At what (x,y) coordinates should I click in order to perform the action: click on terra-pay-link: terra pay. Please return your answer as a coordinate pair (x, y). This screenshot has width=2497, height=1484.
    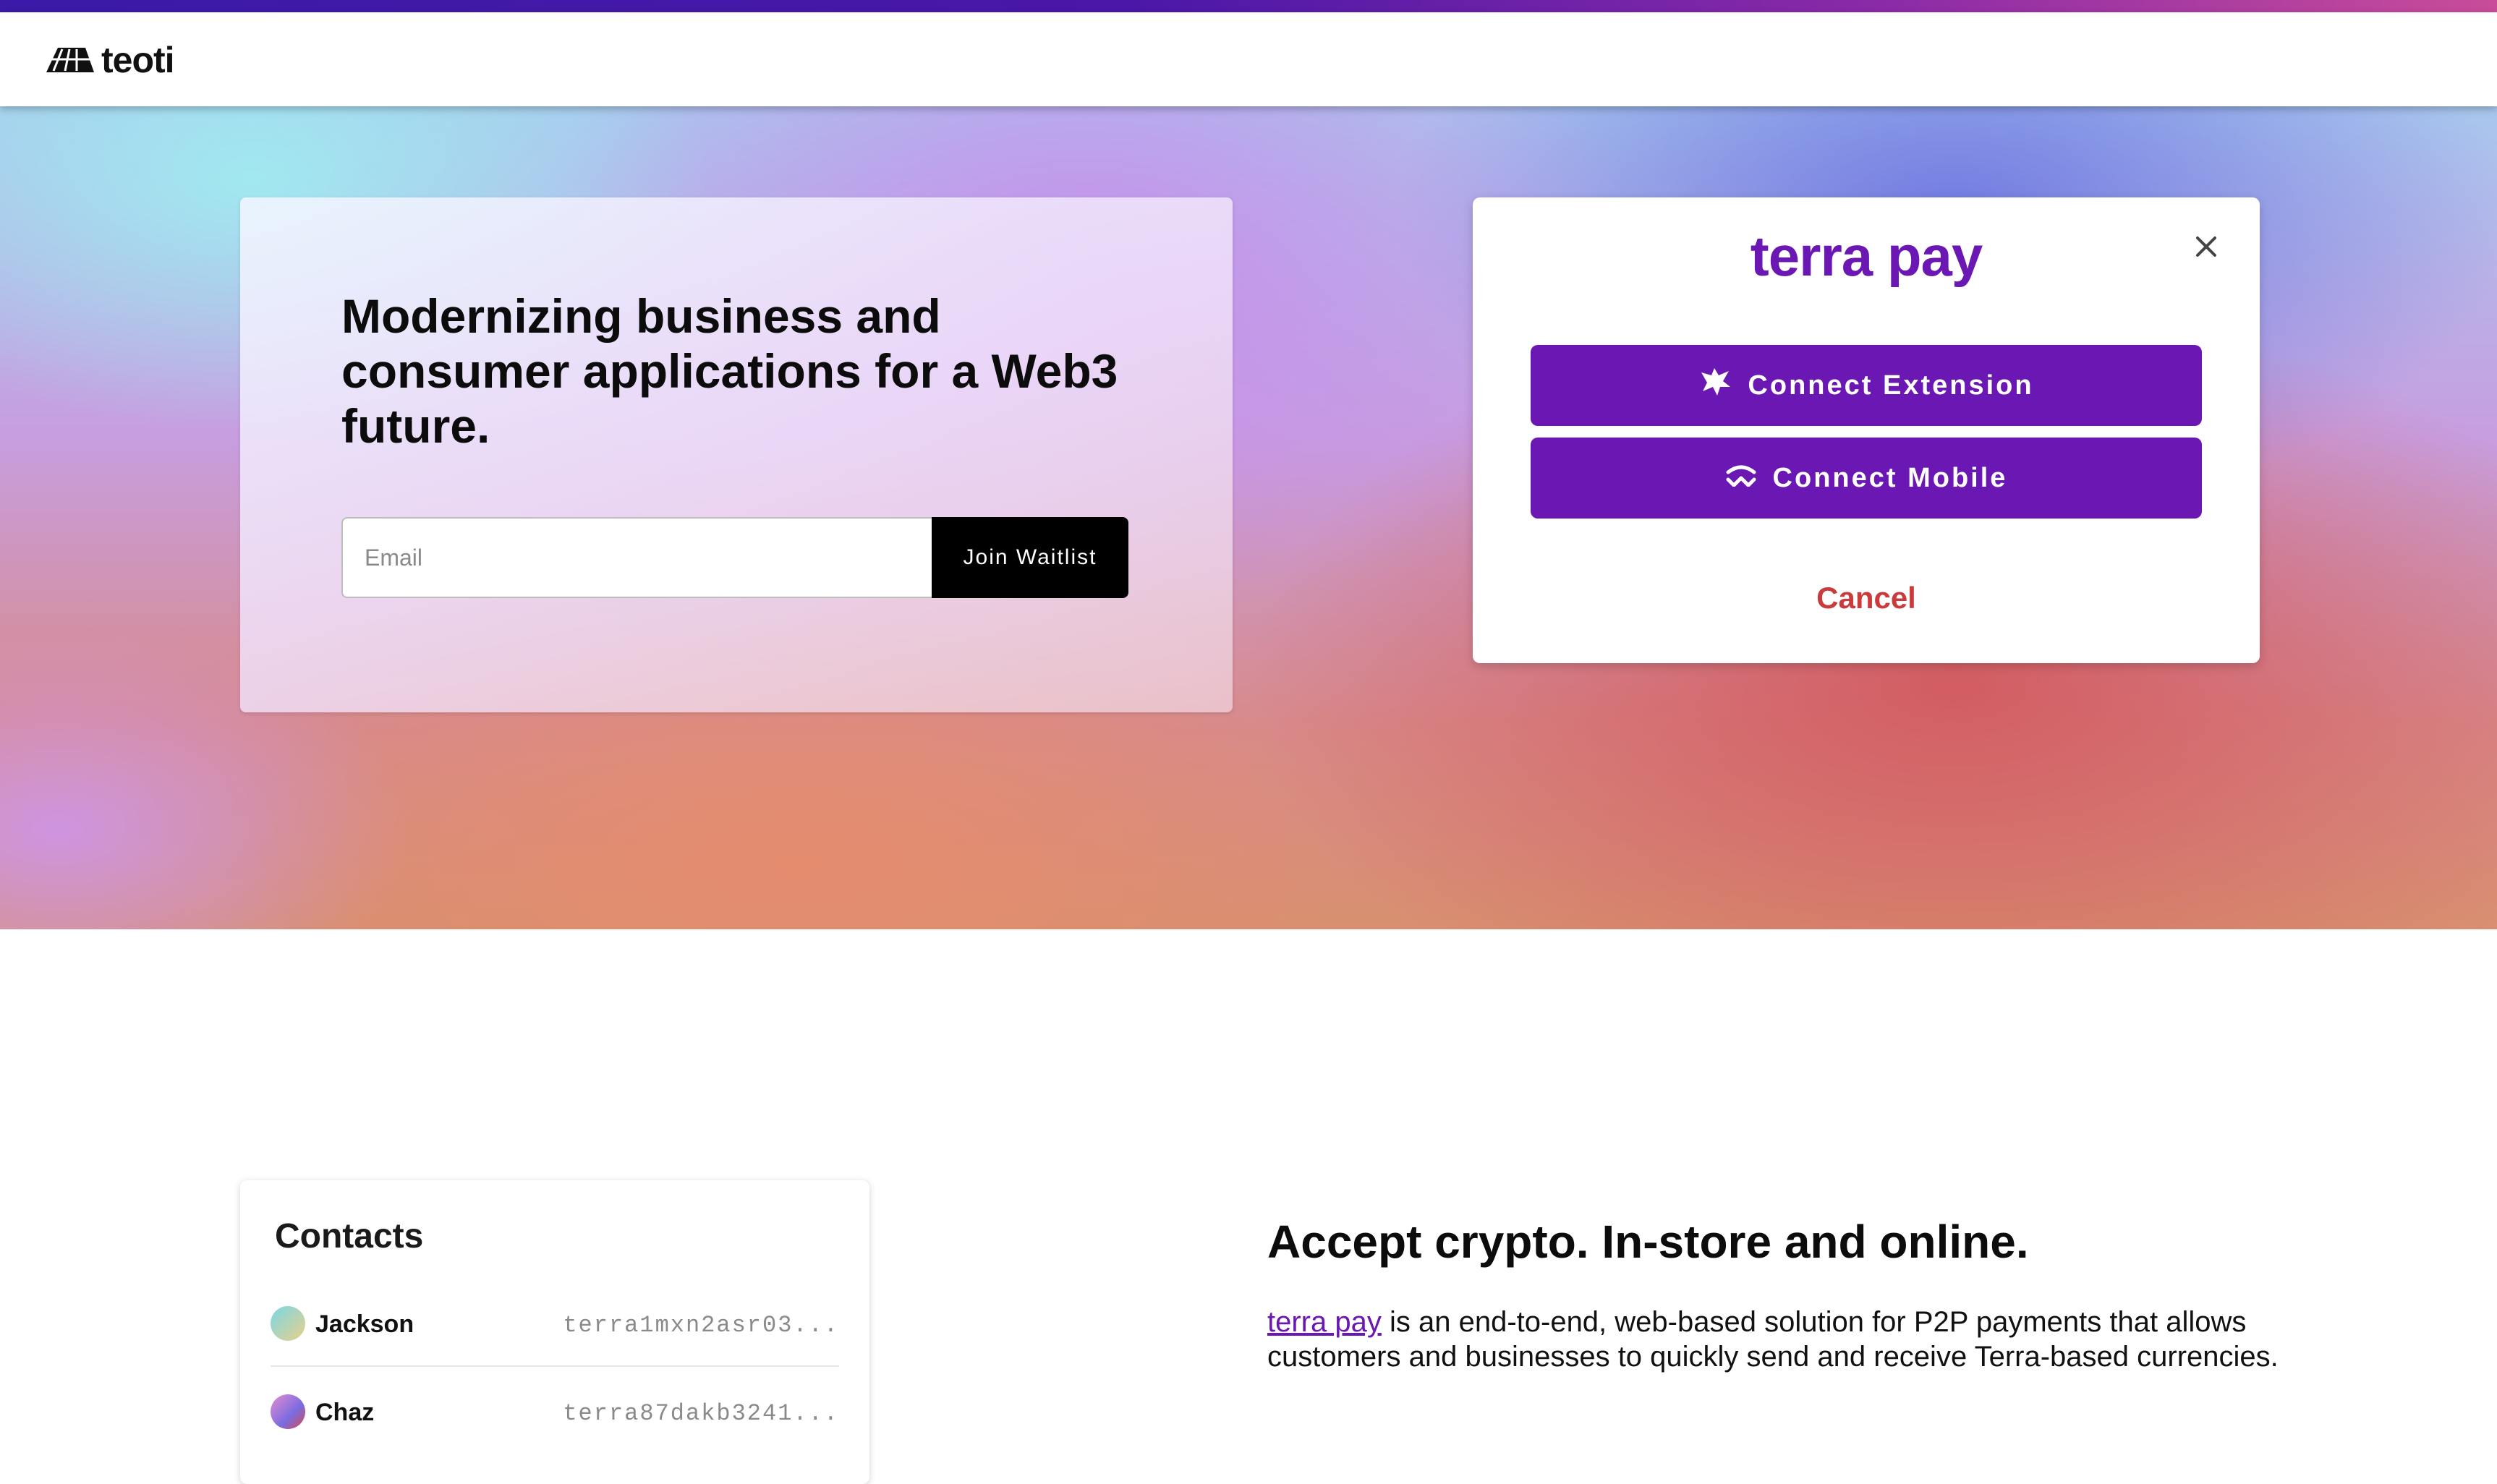
    Looking at the image, I should click on (1324, 1322).